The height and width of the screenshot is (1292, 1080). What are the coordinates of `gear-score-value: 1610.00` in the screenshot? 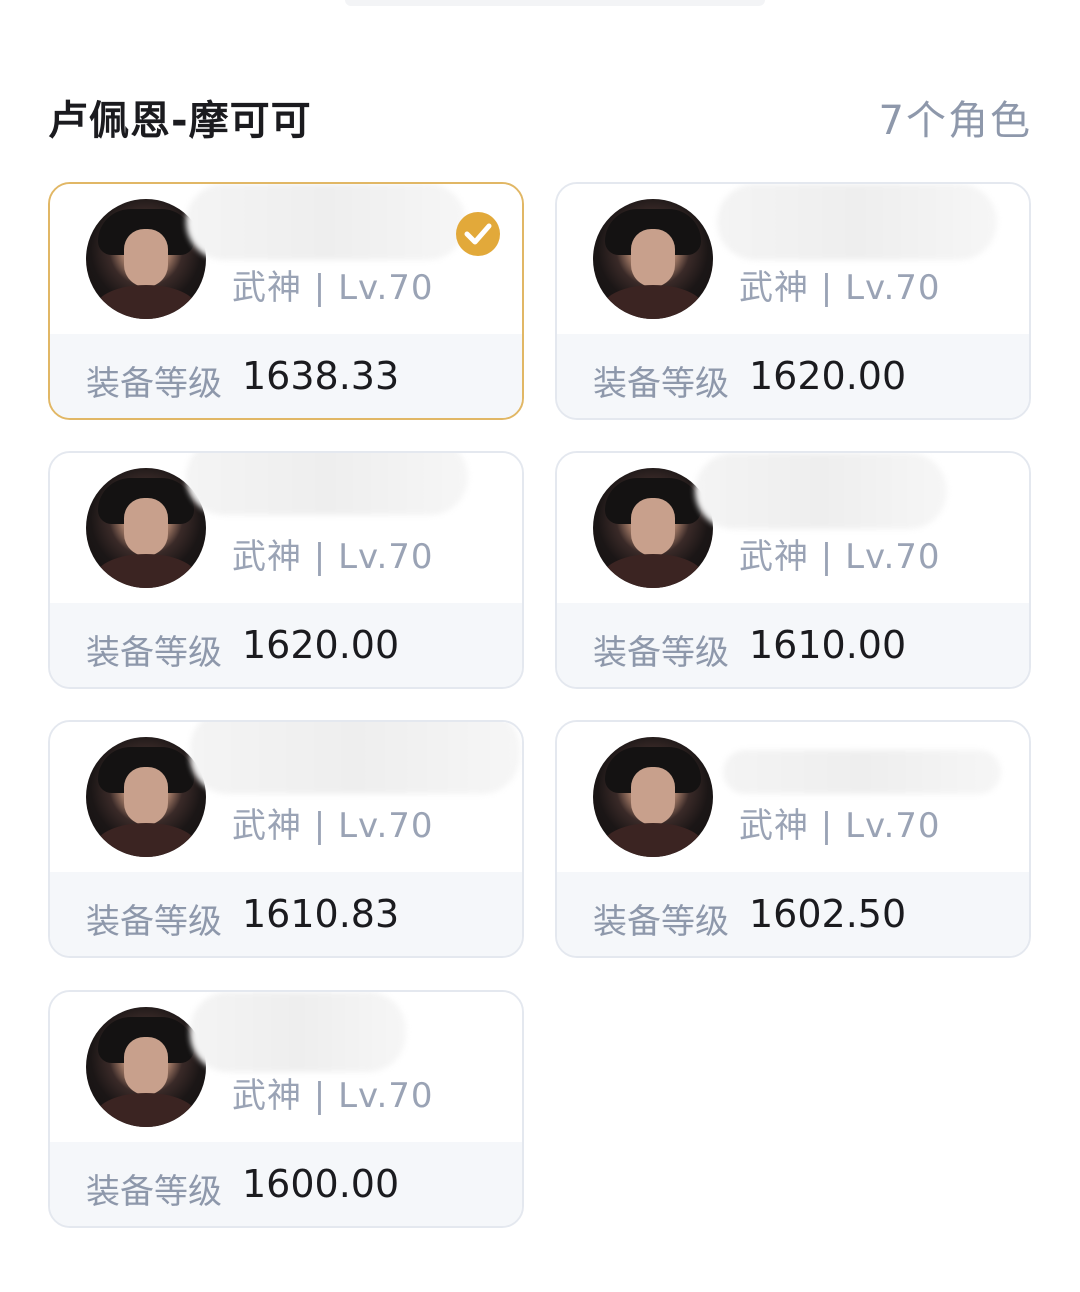 It's located at (828, 645).